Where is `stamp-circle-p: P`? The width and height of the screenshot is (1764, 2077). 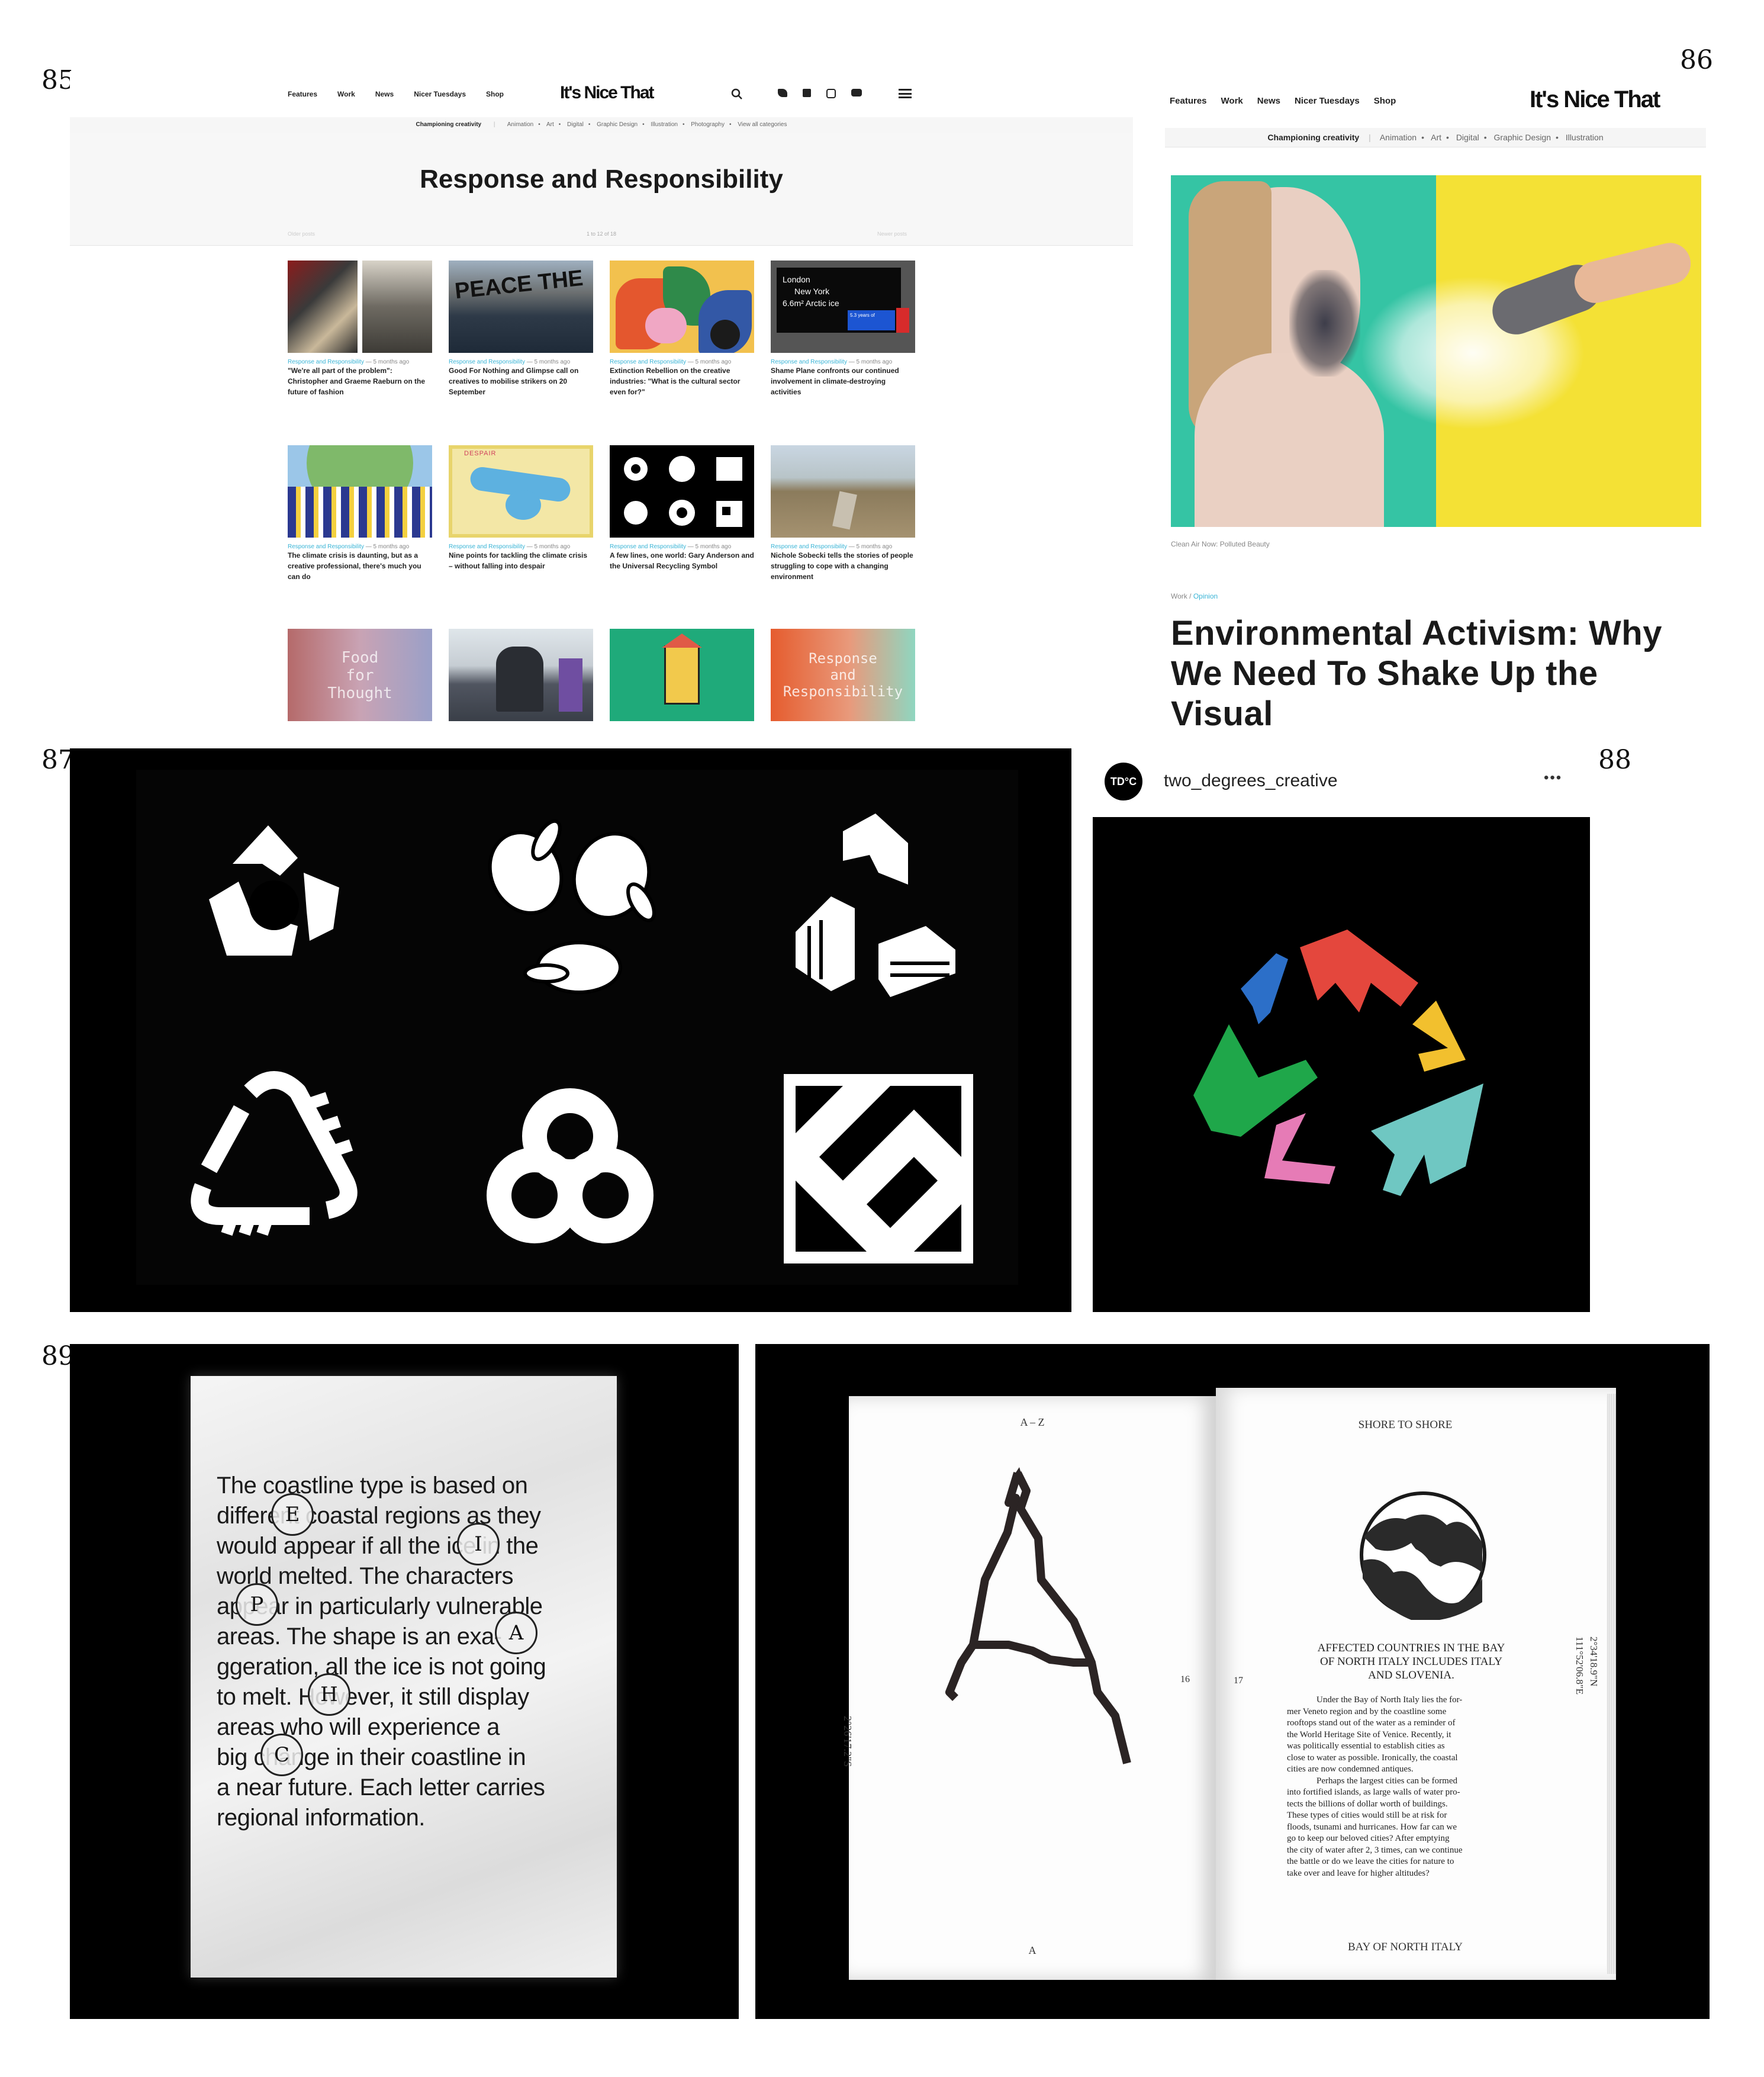
stamp-circle-p: P is located at coordinates (257, 1604).